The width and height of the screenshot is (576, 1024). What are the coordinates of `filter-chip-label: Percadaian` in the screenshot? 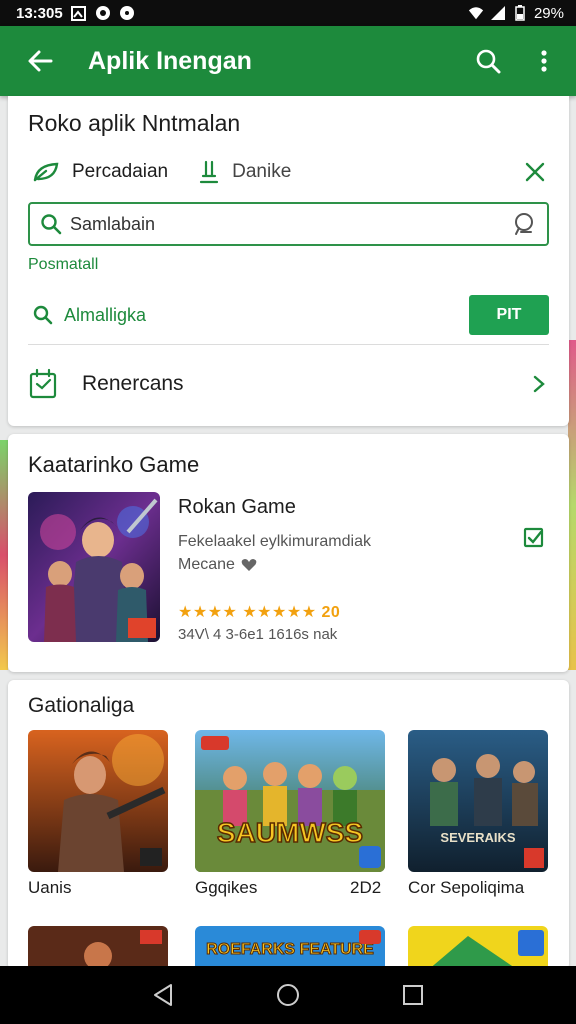 It's located at (120, 171).